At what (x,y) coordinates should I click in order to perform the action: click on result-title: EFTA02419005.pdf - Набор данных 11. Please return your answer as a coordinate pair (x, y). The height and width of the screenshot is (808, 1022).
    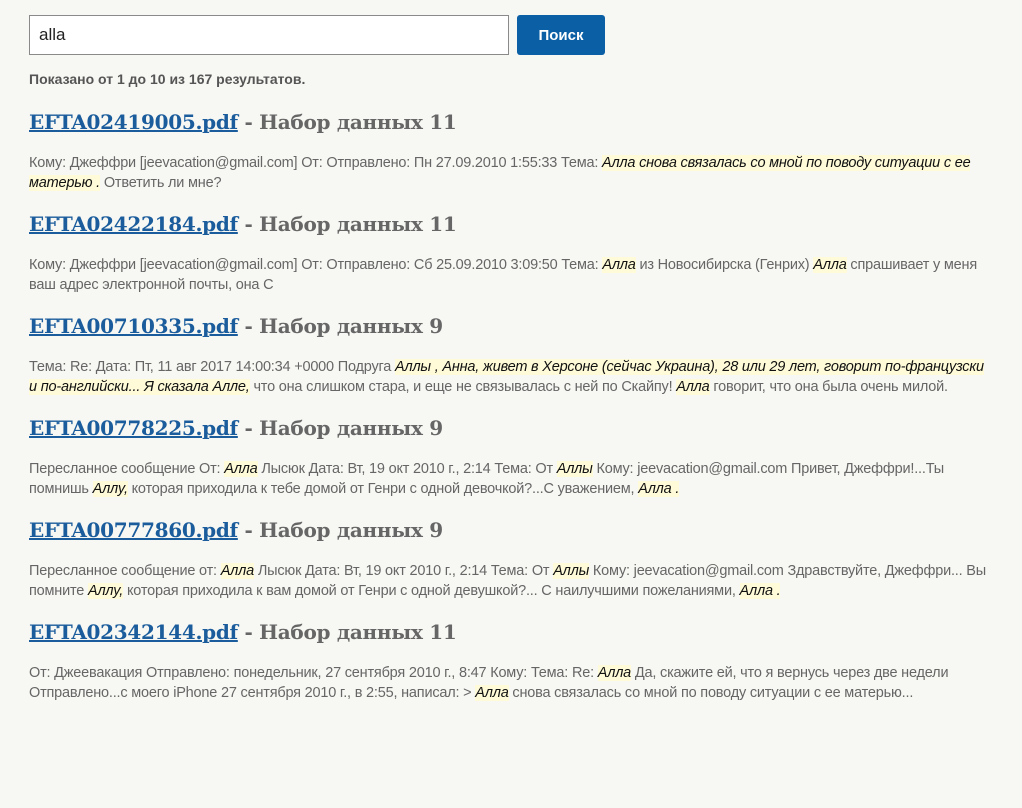
    Looking at the image, I should click on (509, 122).